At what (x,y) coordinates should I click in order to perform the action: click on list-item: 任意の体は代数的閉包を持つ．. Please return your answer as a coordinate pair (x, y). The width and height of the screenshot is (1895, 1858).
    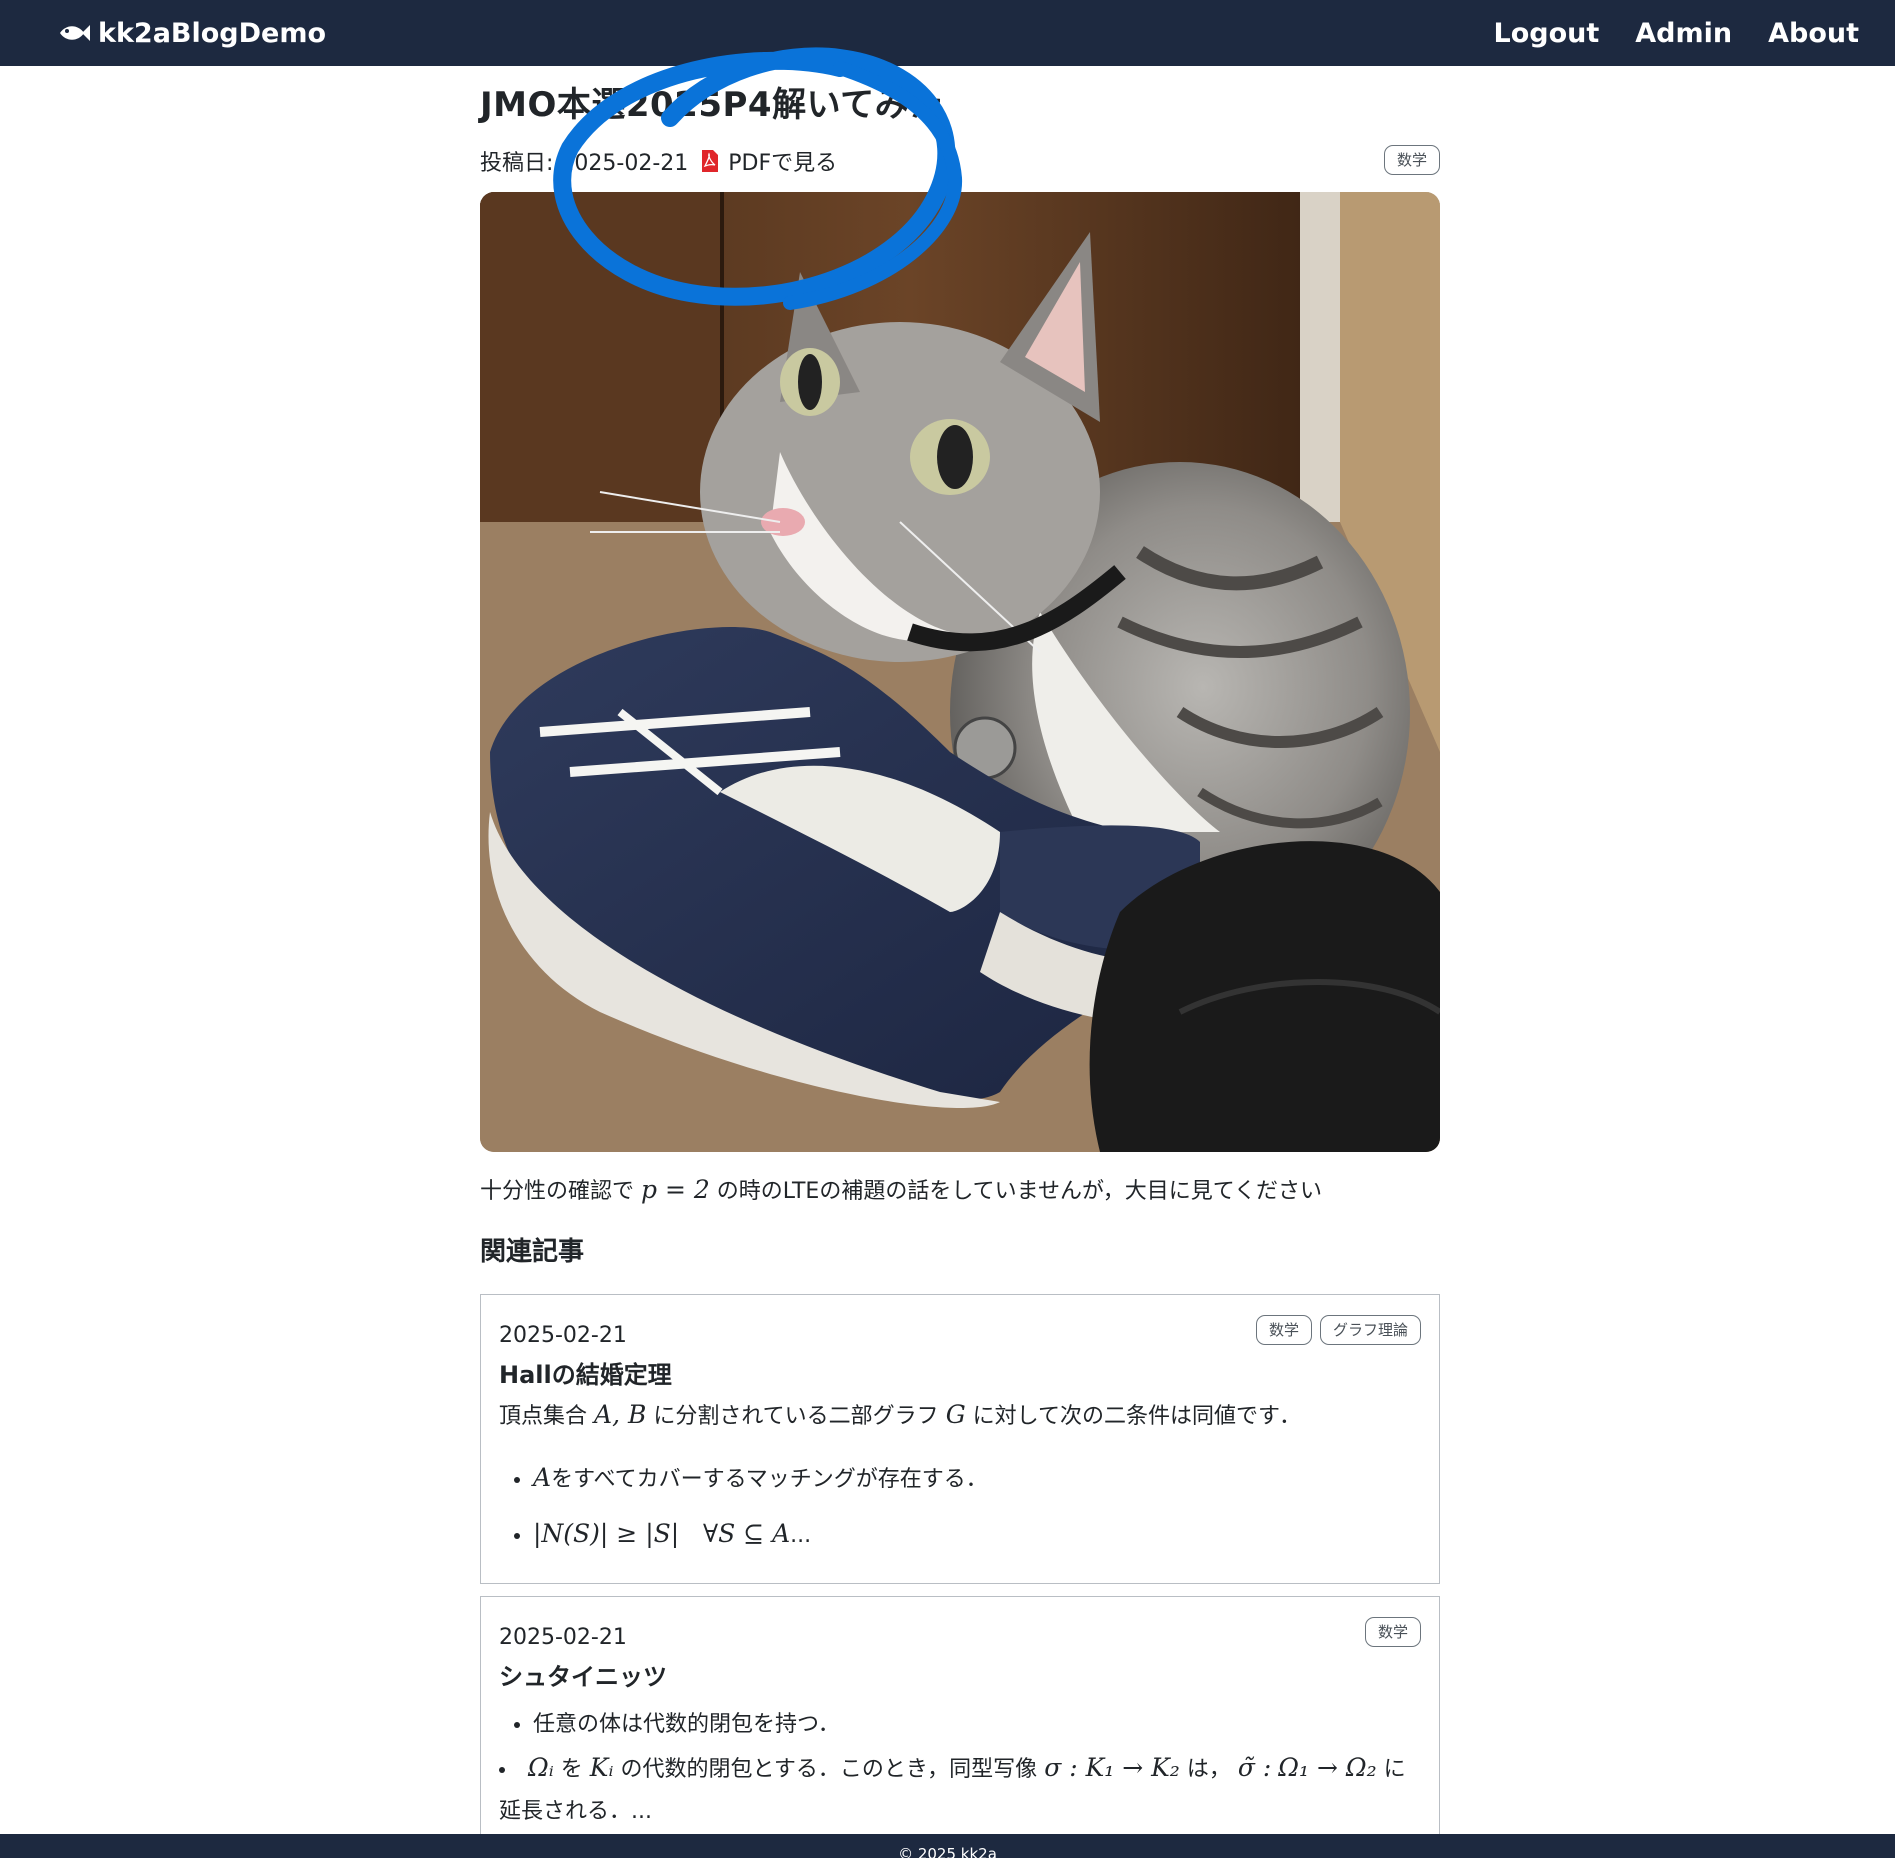
    Looking at the image, I should click on (977, 1725).